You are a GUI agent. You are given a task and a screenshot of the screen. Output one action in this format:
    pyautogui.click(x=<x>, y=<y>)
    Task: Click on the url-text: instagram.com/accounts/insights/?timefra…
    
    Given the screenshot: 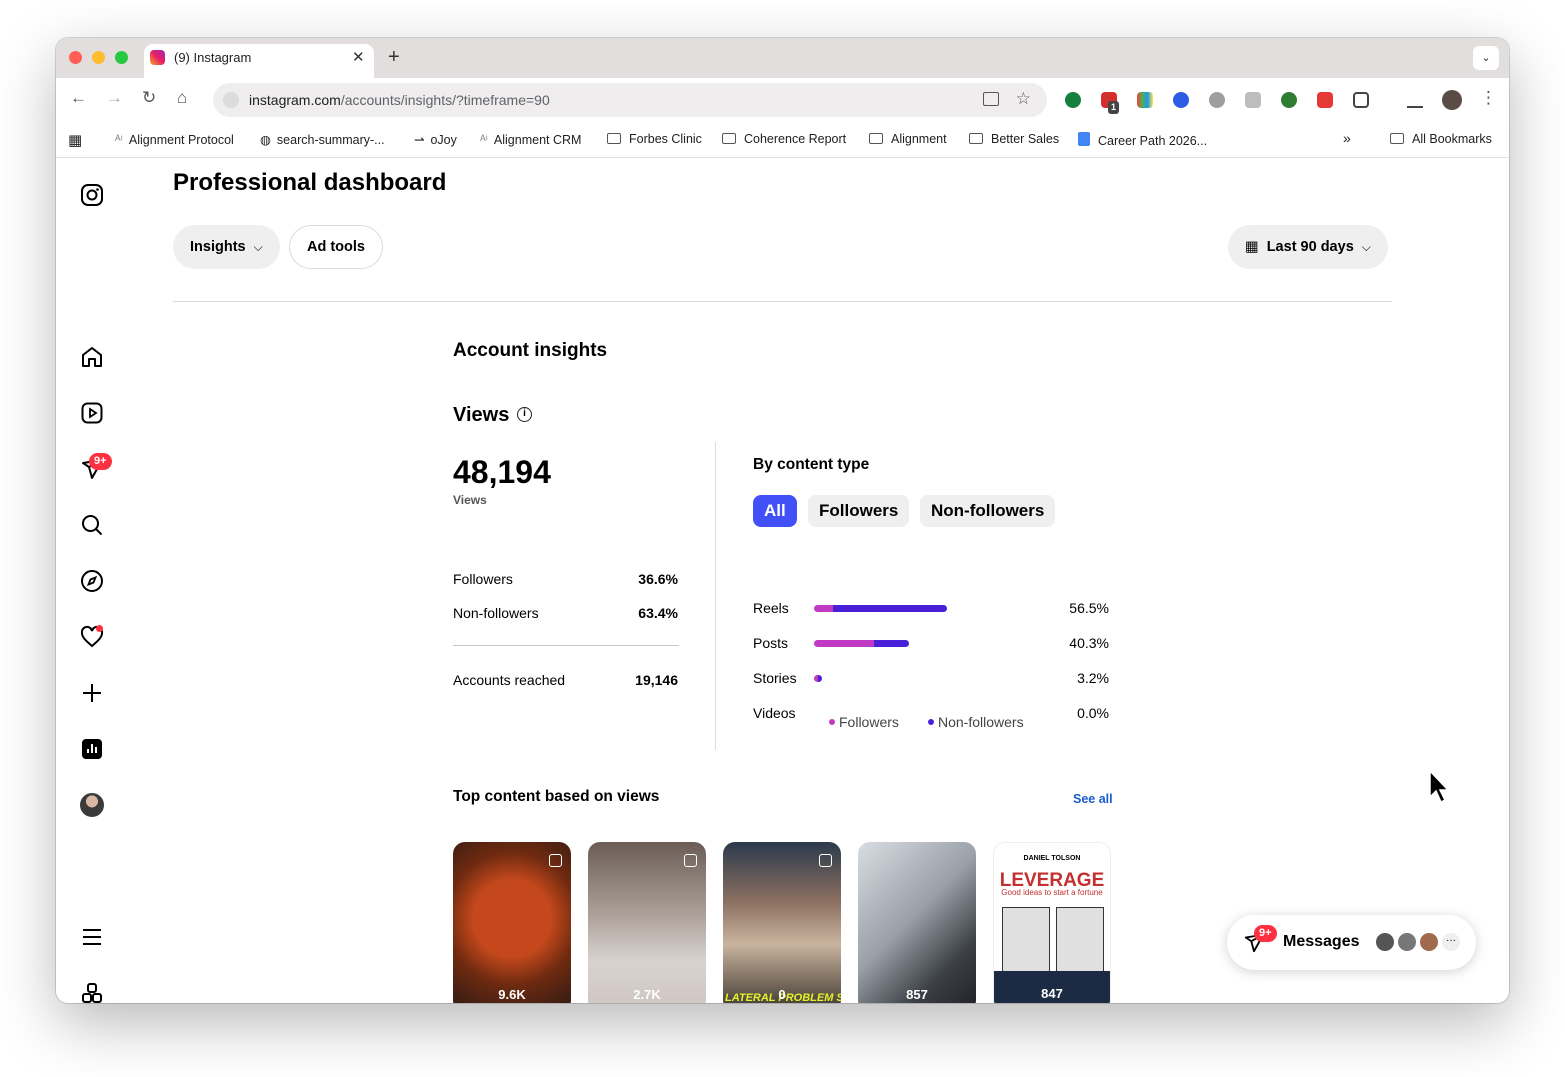 What is the action you would take?
    pyautogui.click(x=399, y=100)
    